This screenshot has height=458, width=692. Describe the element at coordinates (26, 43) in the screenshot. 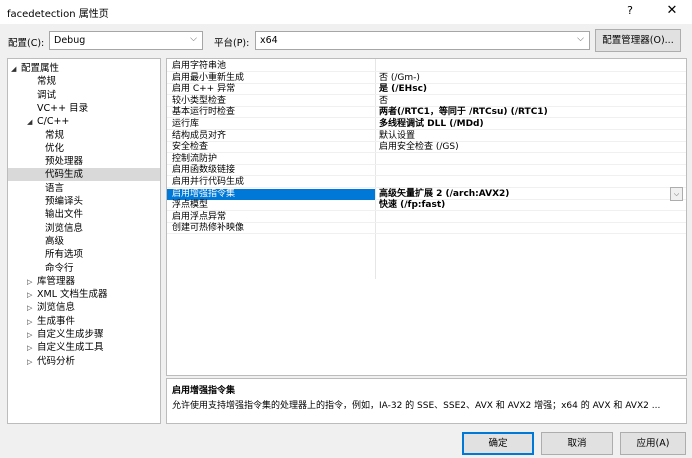

I see `configuration-label: 配置(C):` at that location.